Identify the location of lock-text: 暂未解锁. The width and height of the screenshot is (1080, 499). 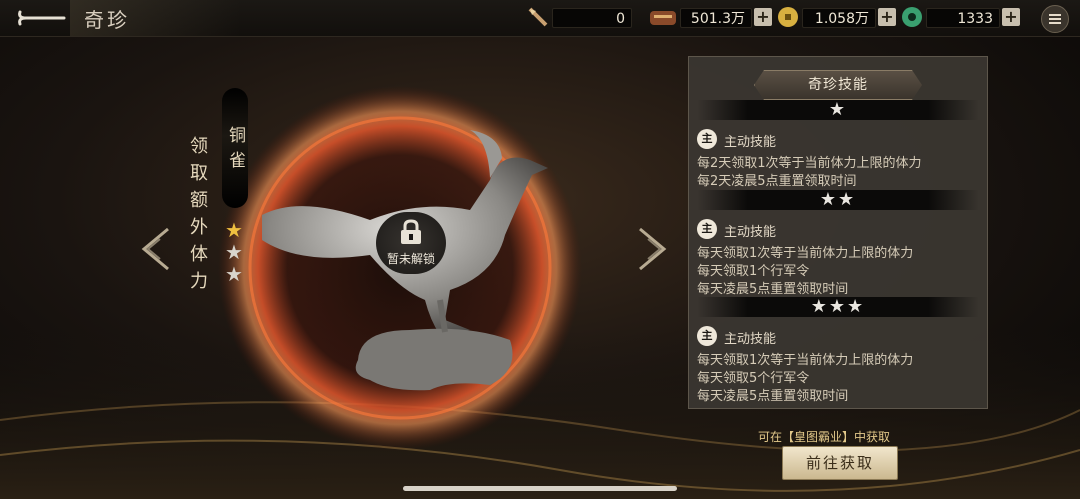
(410, 259).